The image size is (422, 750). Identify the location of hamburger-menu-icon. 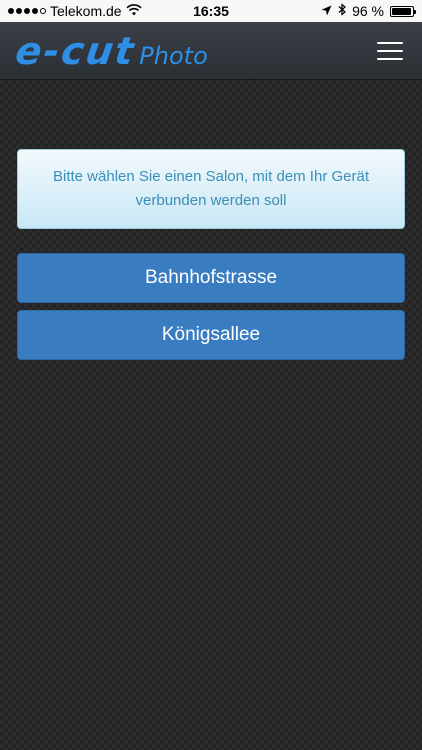
(390, 51).